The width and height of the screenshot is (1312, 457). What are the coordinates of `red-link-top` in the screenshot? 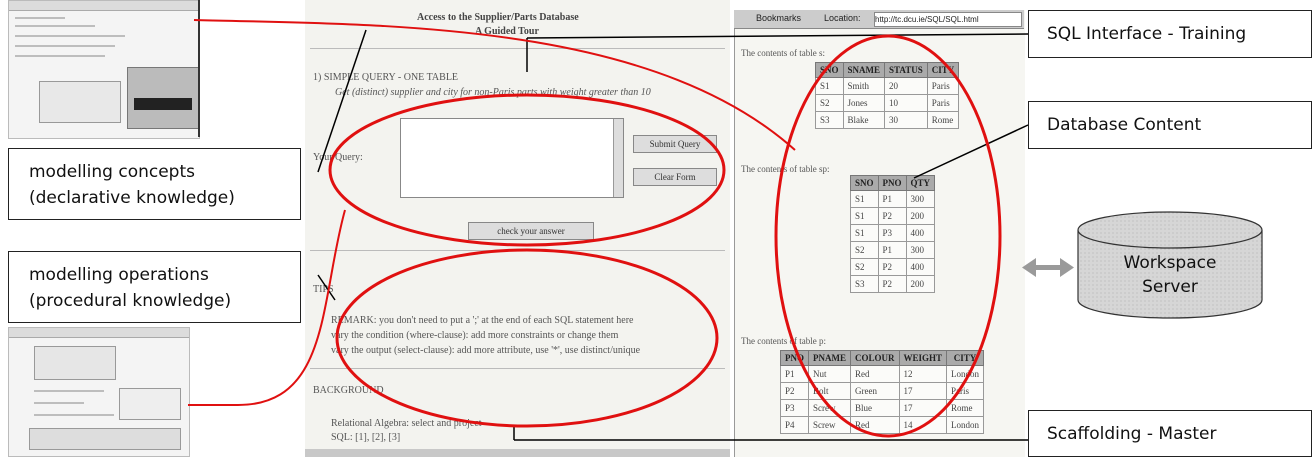 It's located at (494, 85).